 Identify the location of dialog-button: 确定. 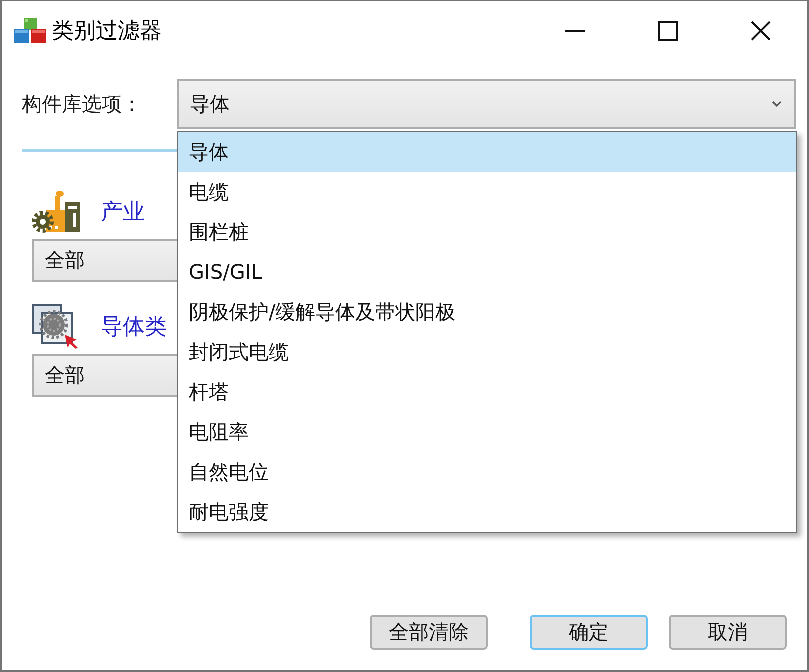
(589, 632).